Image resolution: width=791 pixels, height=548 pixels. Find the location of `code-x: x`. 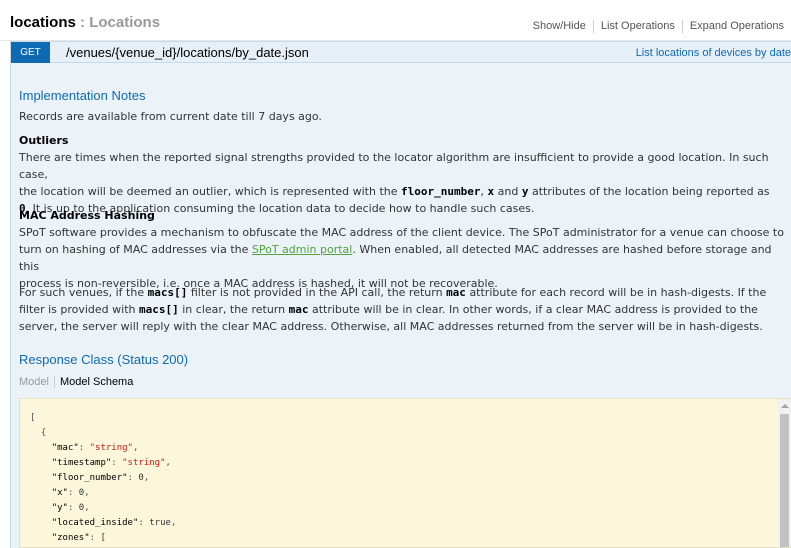

code-x: x is located at coordinates (491, 191).